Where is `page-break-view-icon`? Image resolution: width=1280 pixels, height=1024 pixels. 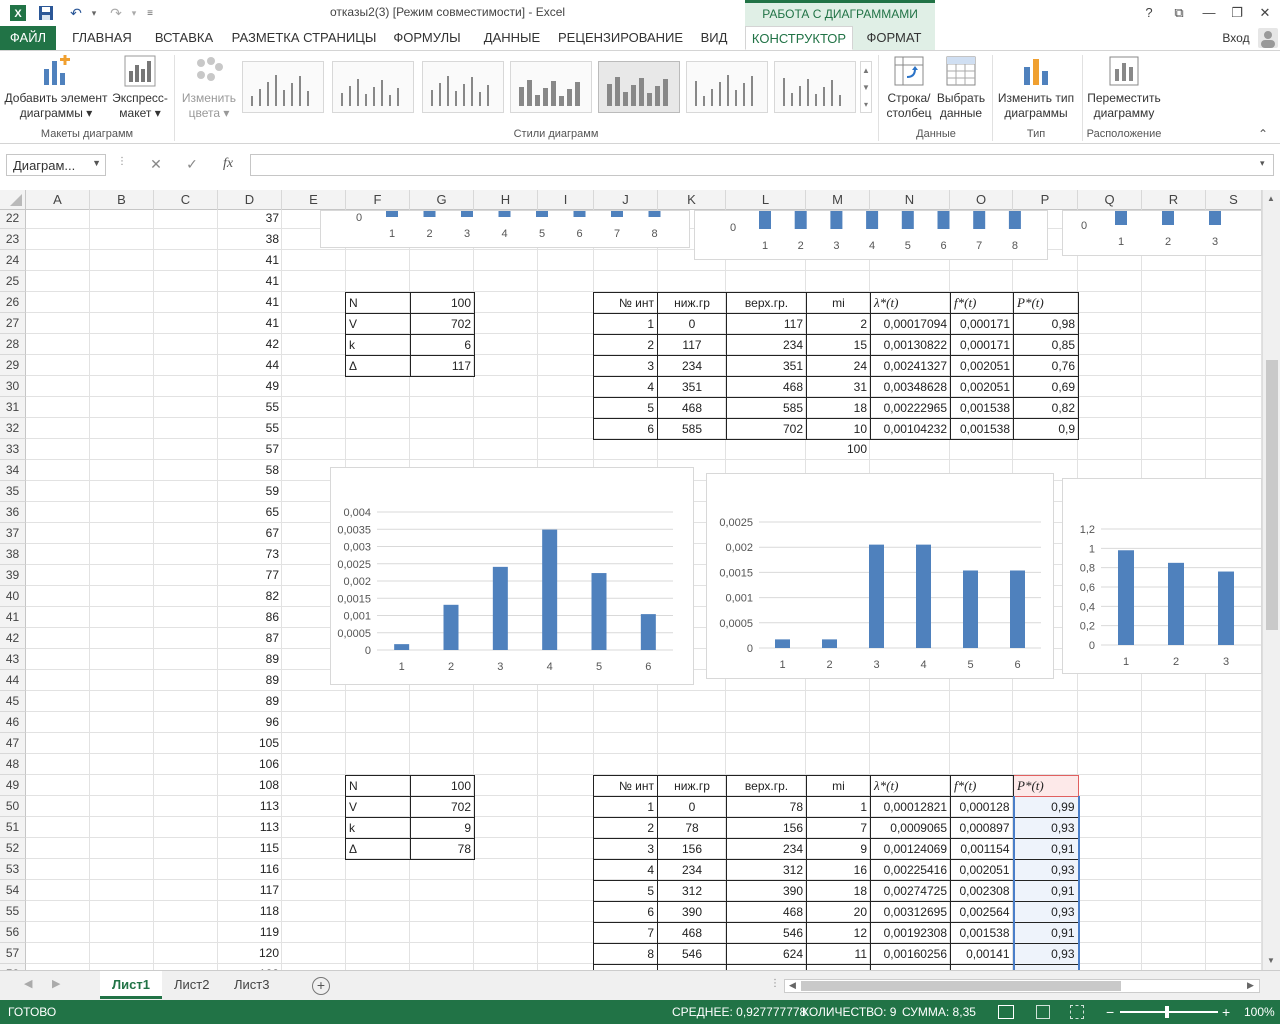 page-break-view-icon is located at coordinates (1077, 1012).